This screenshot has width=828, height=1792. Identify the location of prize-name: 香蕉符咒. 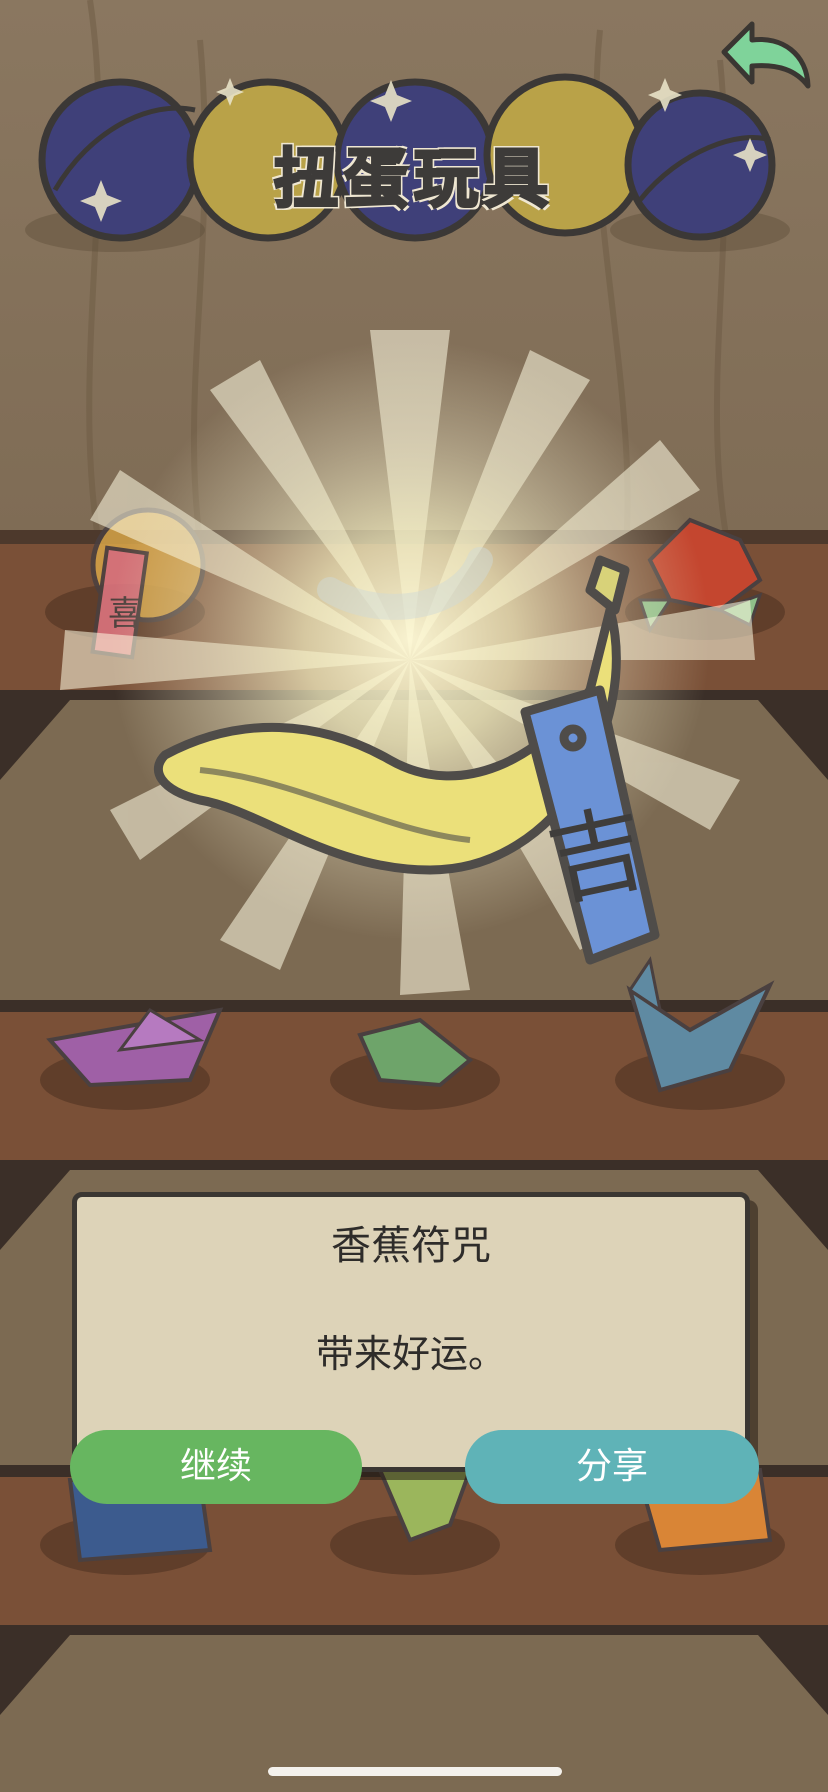
(411, 1246).